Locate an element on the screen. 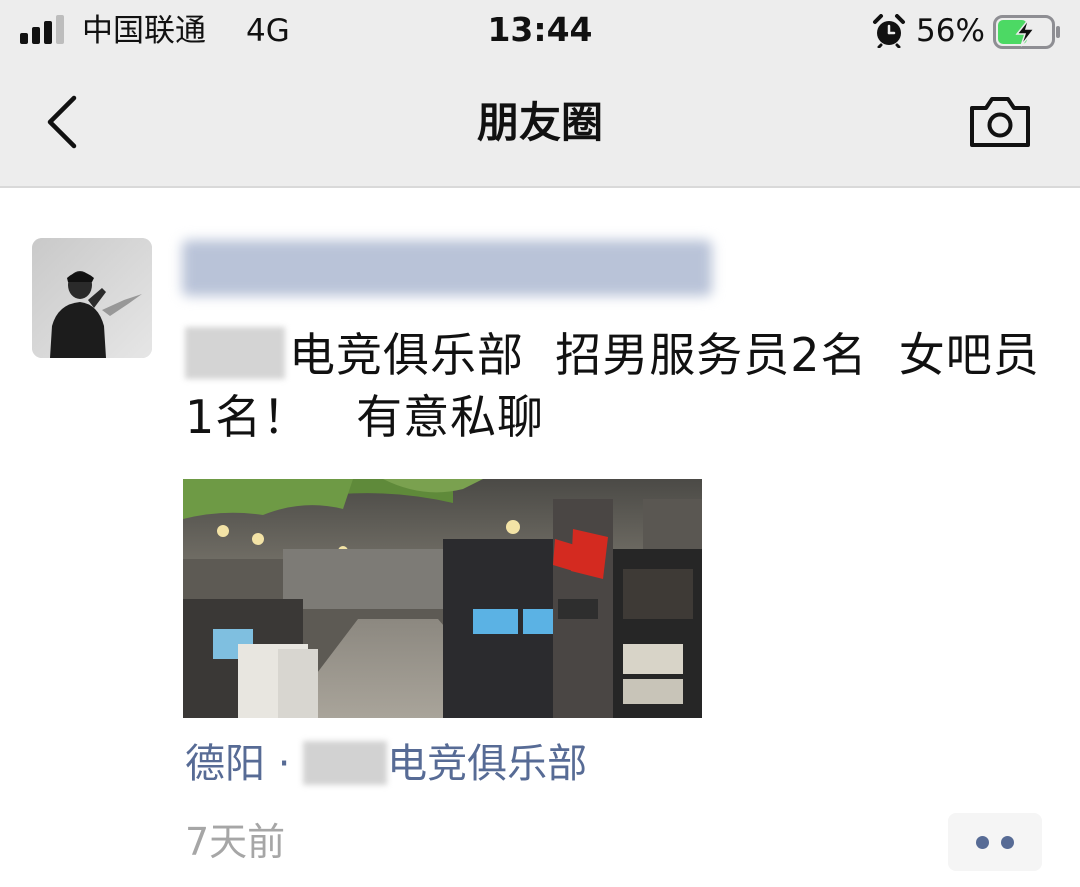 Image resolution: width=1080 pixels, height=887 pixels. post-text: 电竞俱乐部 招男服务员2名 女吧员1名！ 有意私聊 is located at coordinates (615, 386).